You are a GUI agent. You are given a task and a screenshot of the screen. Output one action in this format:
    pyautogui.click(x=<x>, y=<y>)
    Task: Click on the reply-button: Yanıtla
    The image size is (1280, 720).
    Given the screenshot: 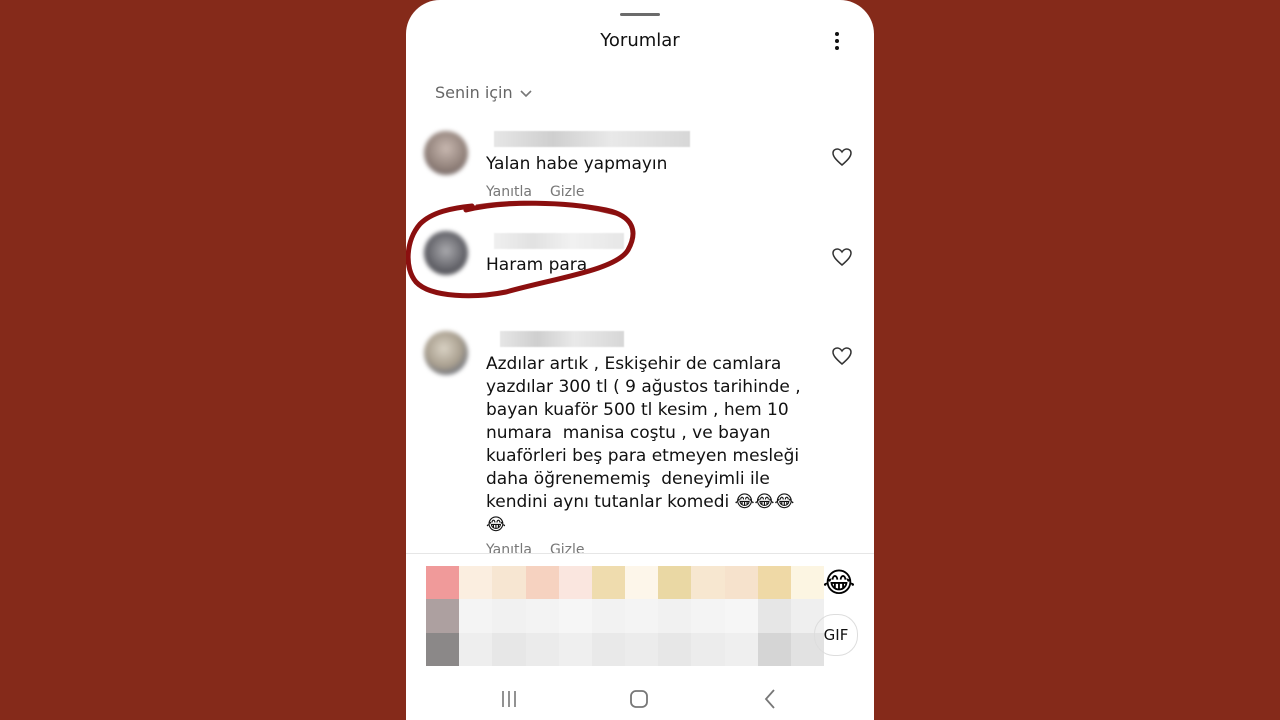 What is the action you would take?
    pyautogui.click(x=509, y=192)
    